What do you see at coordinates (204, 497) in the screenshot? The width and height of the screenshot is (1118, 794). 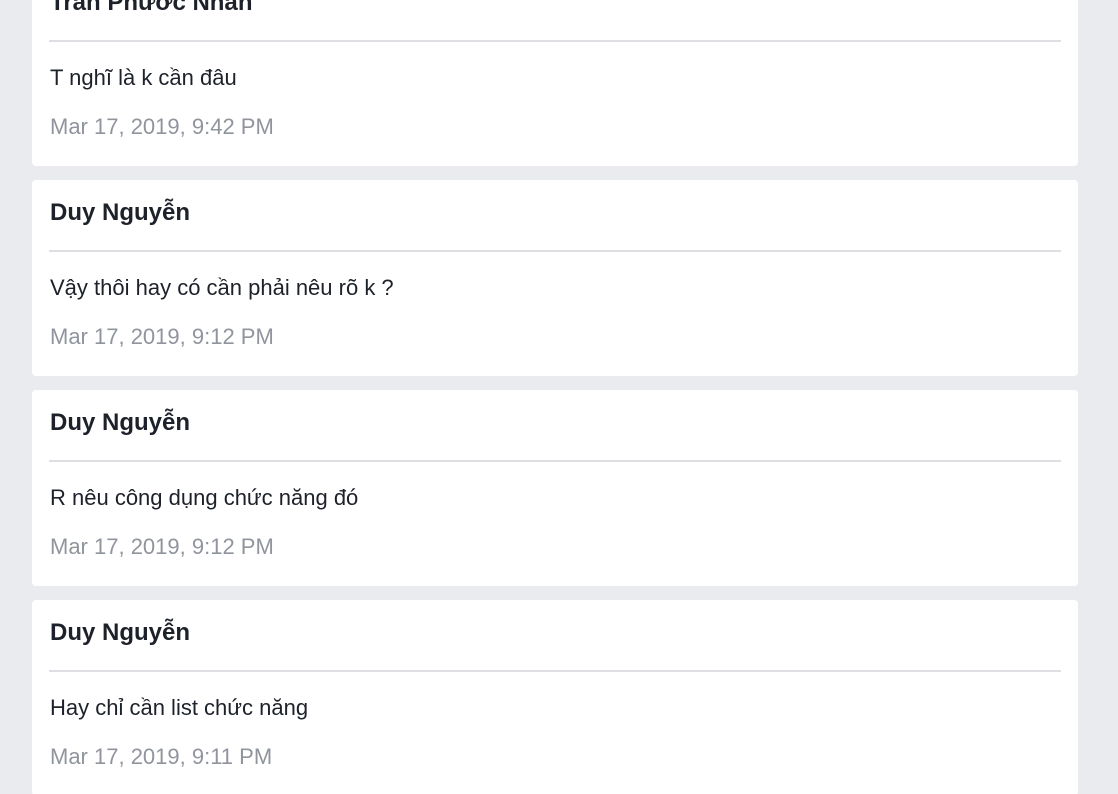 I see `comment-message: R nêu công dụng chức năng đó` at bounding box center [204, 497].